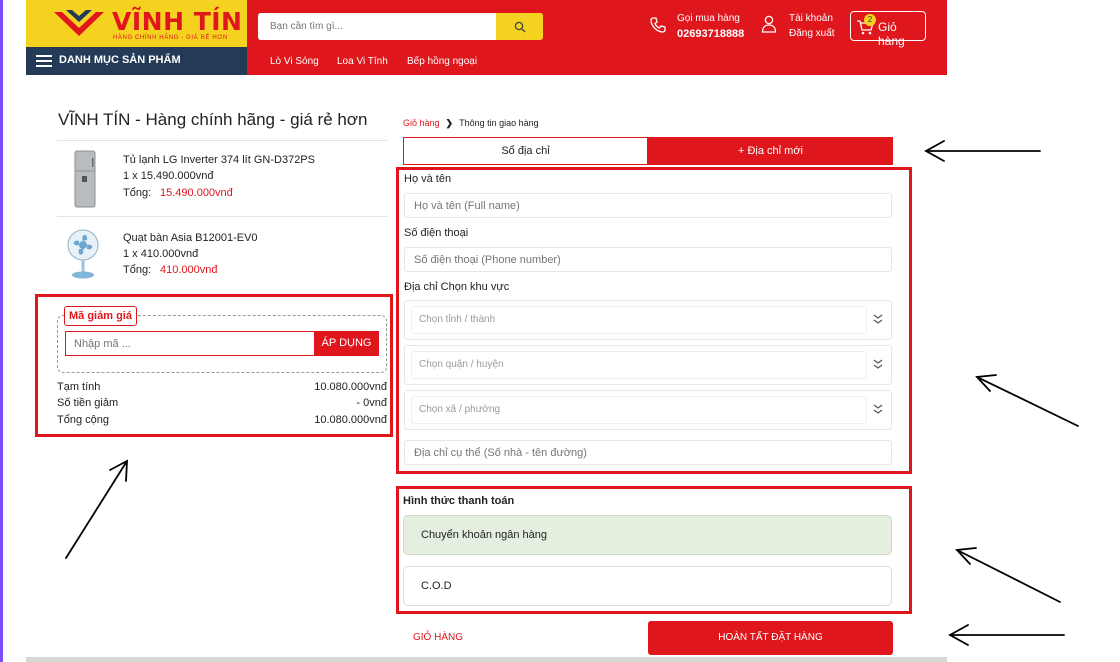  What do you see at coordinates (1, 331) in the screenshot?
I see `page-edge-line` at bounding box center [1, 331].